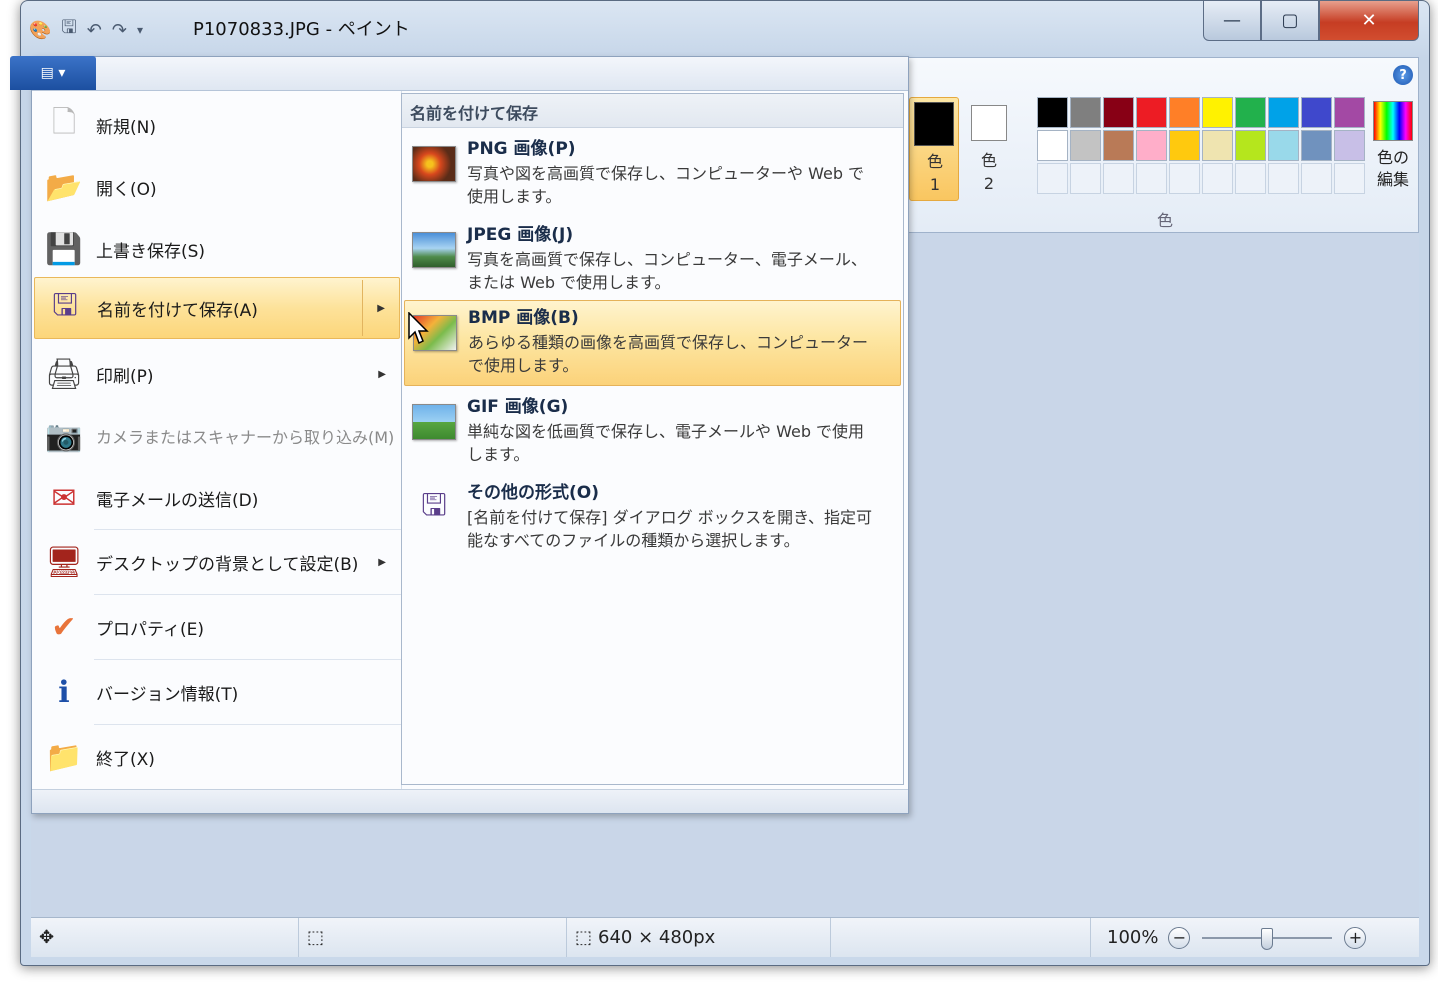 The height and width of the screenshot is (984, 1438). I want to click on close-button: ✕, so click(1369, 21).